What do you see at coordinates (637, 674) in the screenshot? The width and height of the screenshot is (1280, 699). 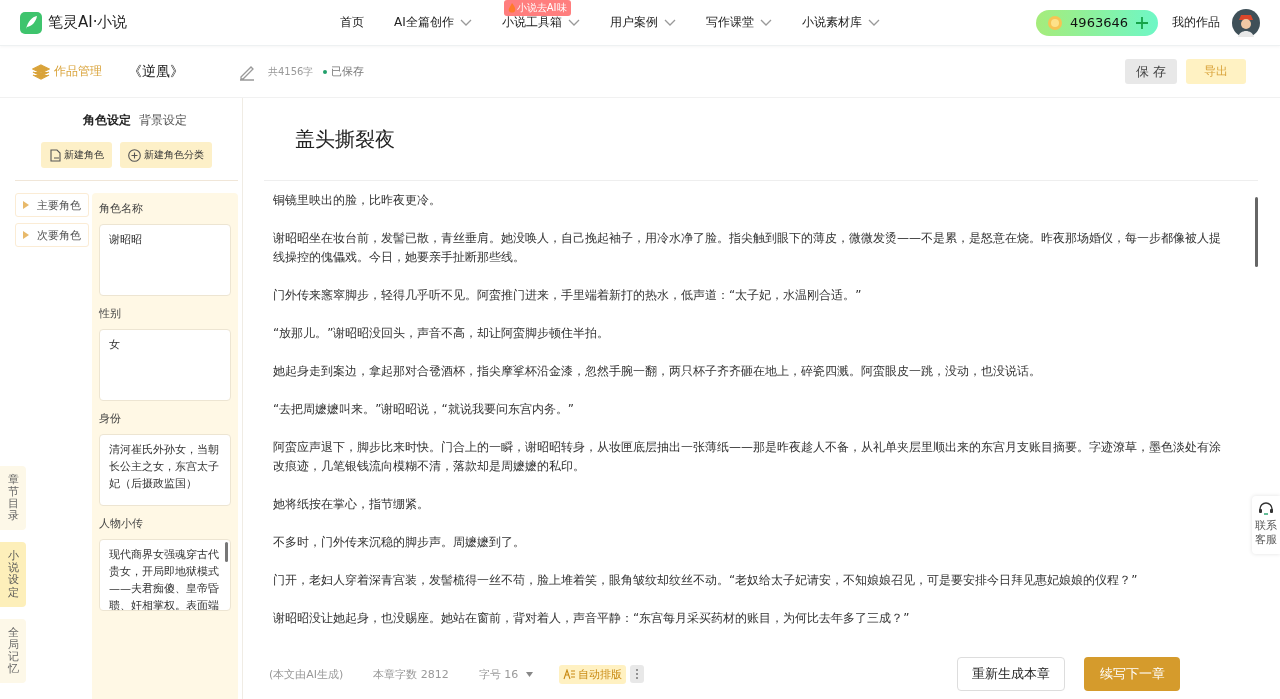 I see `more-icon` at bounding box center [637, 674].